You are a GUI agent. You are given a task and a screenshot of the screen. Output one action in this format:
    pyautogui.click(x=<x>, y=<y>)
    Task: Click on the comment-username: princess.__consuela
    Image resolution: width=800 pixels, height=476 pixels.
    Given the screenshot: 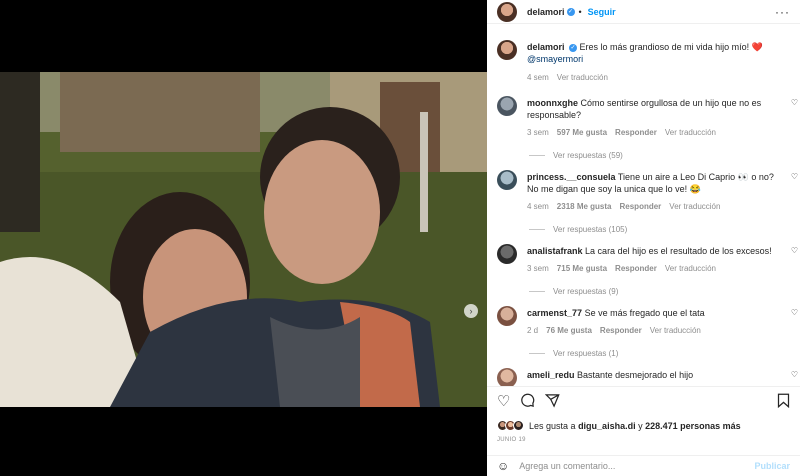 What is the action you would take?
    pyautogui.click(x=571, y=177)
    